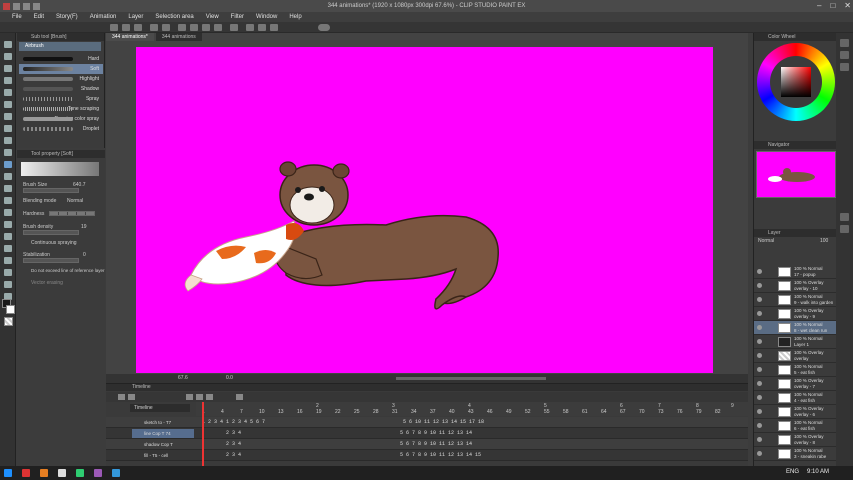 The image size is (853, 480). What do you see at coordinates (824, 241) in the screenshot?
I see `layer-opacity-value: 100` at bounding box center [824, 241].